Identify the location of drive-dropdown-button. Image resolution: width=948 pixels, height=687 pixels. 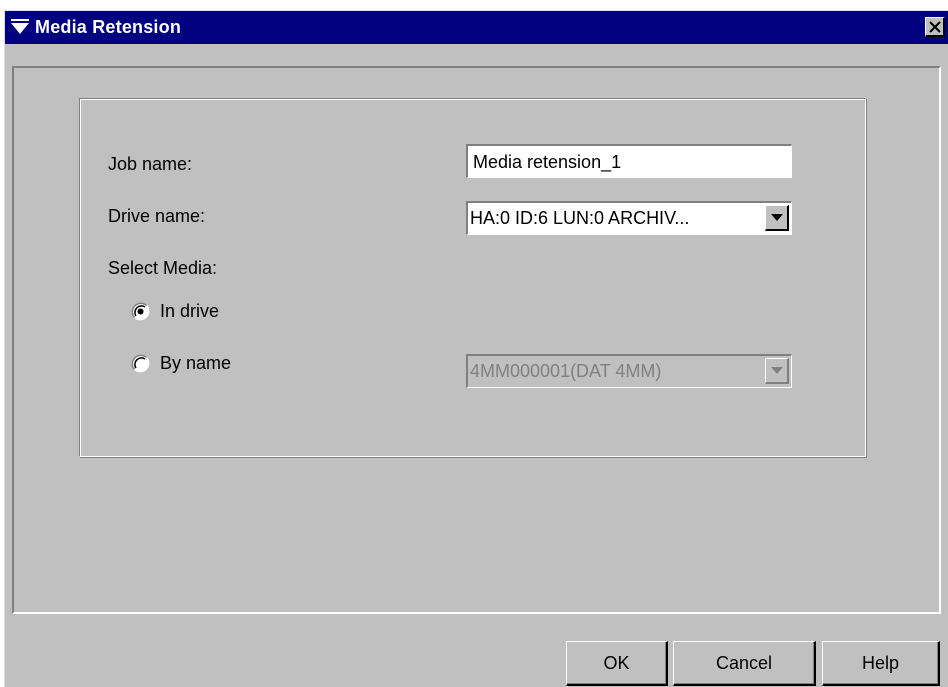
(777, 218).